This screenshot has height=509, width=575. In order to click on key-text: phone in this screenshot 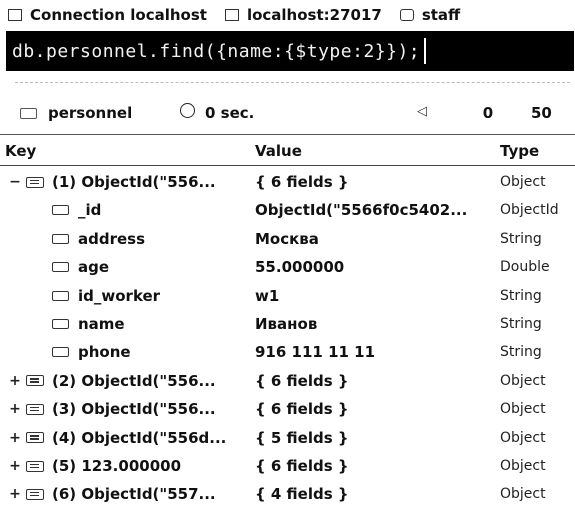, I will do `click(104, 352)`.